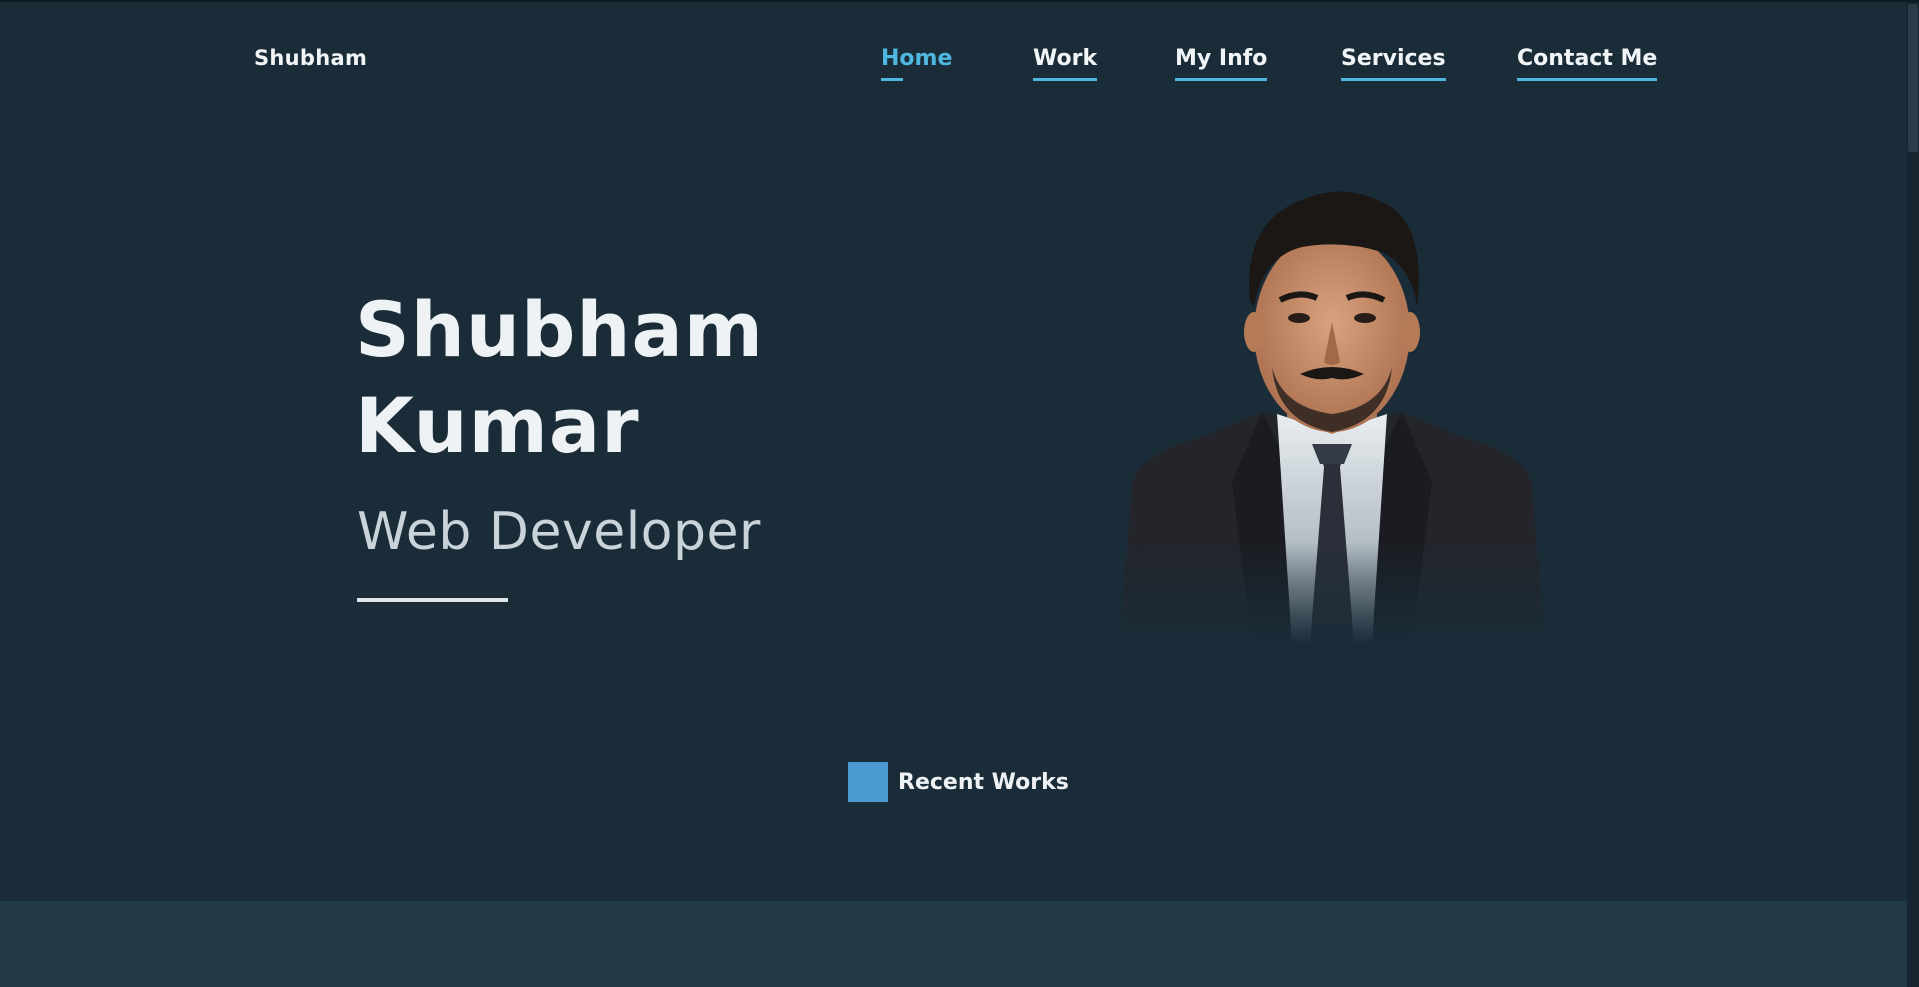 The width and height of the screenshot is (1919, 987). What do you see at coordinates (1913, 78) in the screenshot?
I see `scrollbar-thumb` at bounding box center [1913, 78].